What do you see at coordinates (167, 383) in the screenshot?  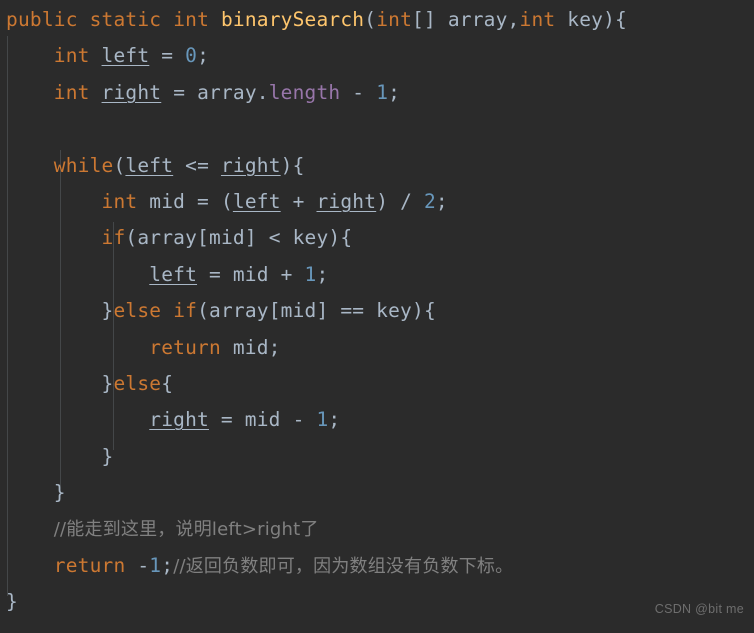 I see `token-ident: {` at bounding box center [167, 383].